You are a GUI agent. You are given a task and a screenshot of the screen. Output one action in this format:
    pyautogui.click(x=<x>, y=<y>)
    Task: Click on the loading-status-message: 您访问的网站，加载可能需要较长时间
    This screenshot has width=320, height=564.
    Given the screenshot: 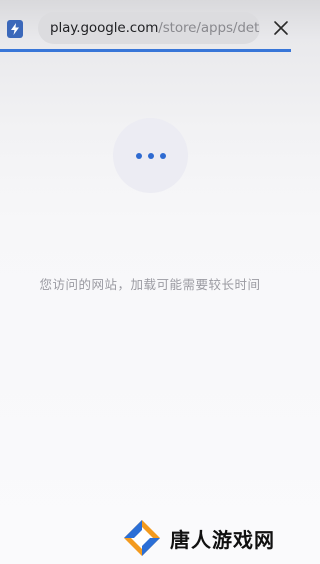 What is the action you would take?
    pyautogui.click(x=150, y=284)
    